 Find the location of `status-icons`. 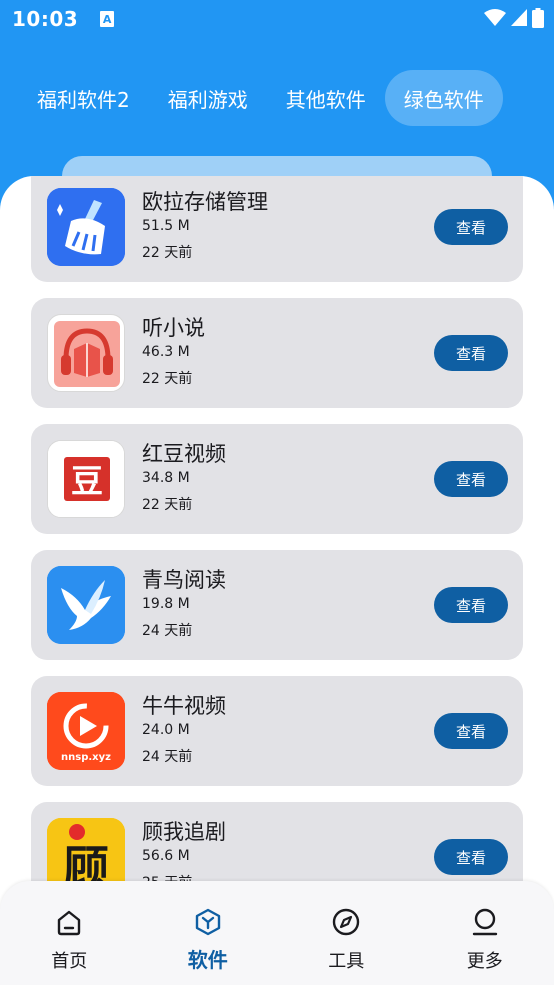

status-icons is located at coordinates (514, 18).